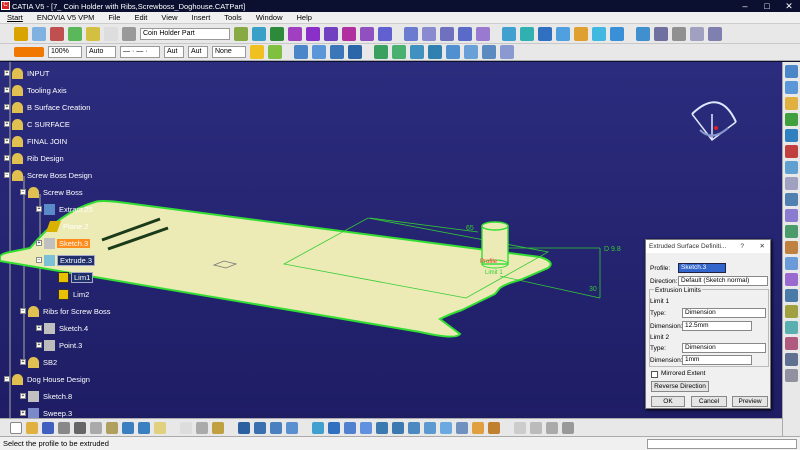 Image resolution: width=800 pixels, height=450 pixels. Describe the element at coordinates (723, 281) in the screenshot. I see `direction-field: Default (Sketch normal)` at that location.